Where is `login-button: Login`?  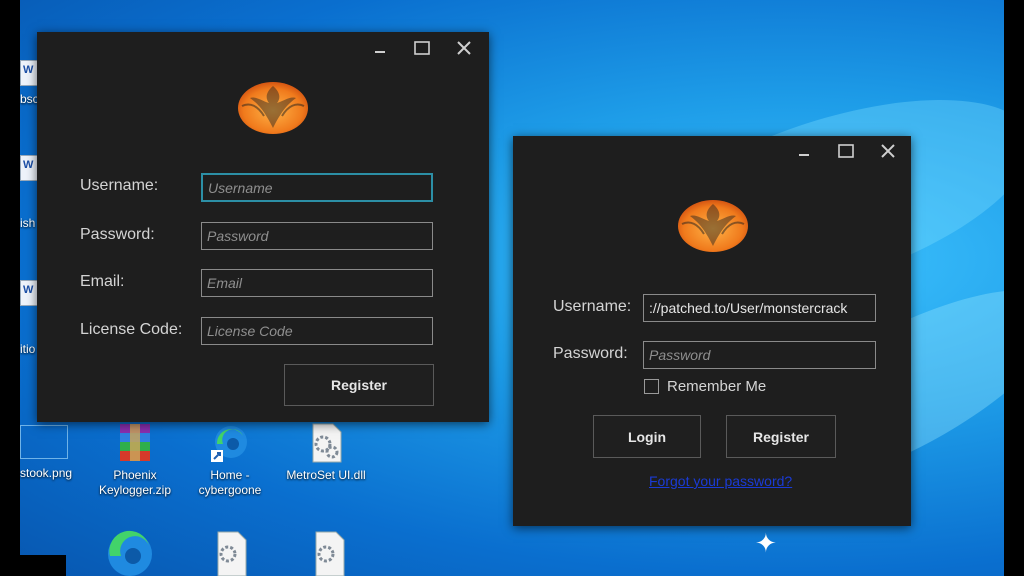 login-button: Login is located at coordinates (647, 436).